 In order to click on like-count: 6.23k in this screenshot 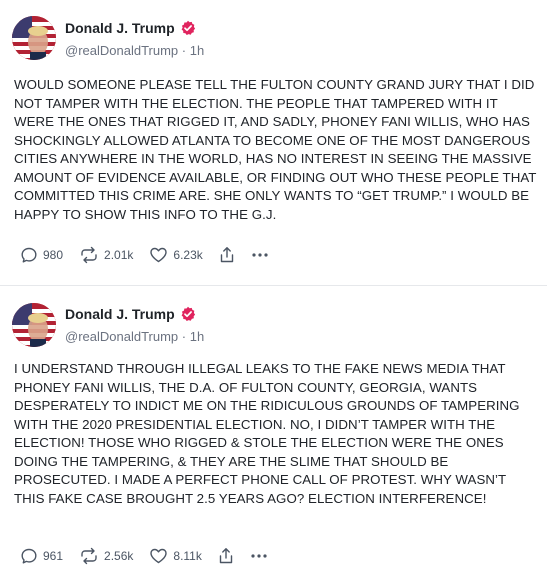, I will do `click(188, 255)`.